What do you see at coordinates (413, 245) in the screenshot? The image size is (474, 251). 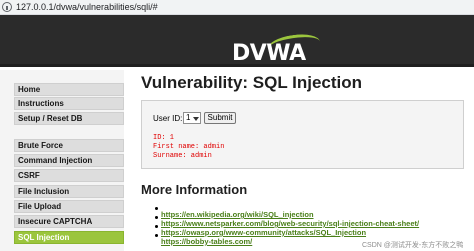 I see `watermark: CSDN @测试开发-东方不败之鸭` at bounding box center [413, 245].